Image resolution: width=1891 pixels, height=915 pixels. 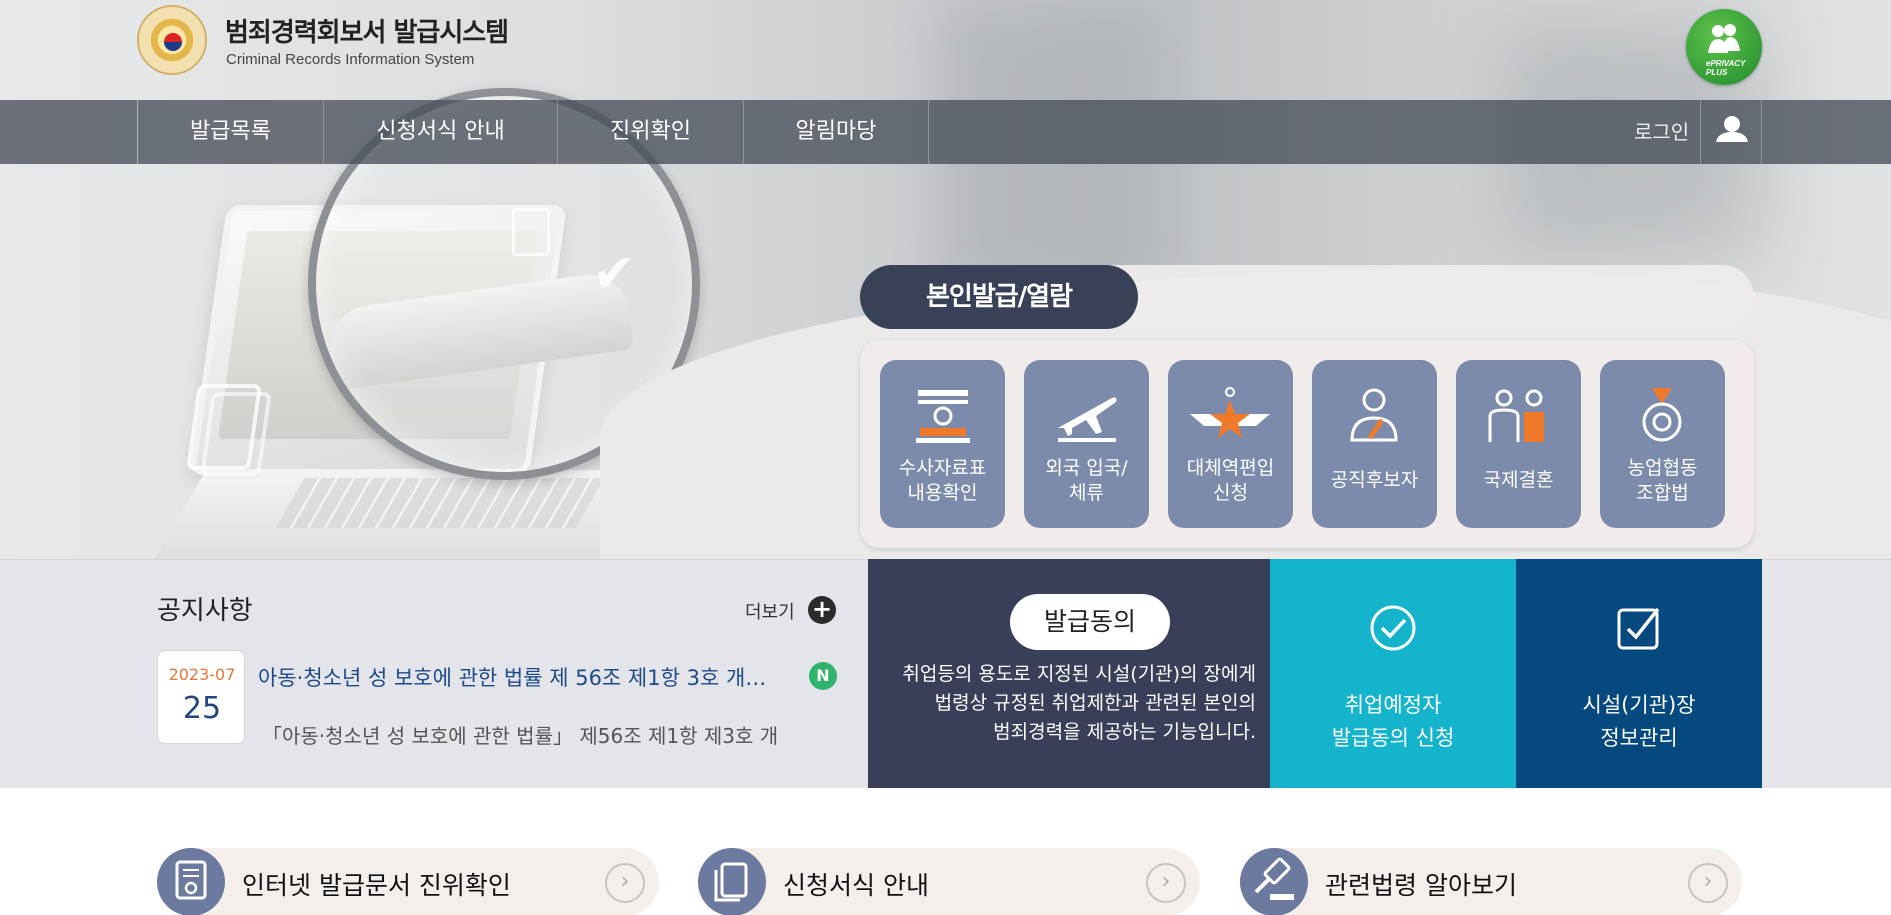 I want to click on main-nav: 발급목록 신청서식 안내 진위확인 알림마당 로그인, so click(x=945, y=132).